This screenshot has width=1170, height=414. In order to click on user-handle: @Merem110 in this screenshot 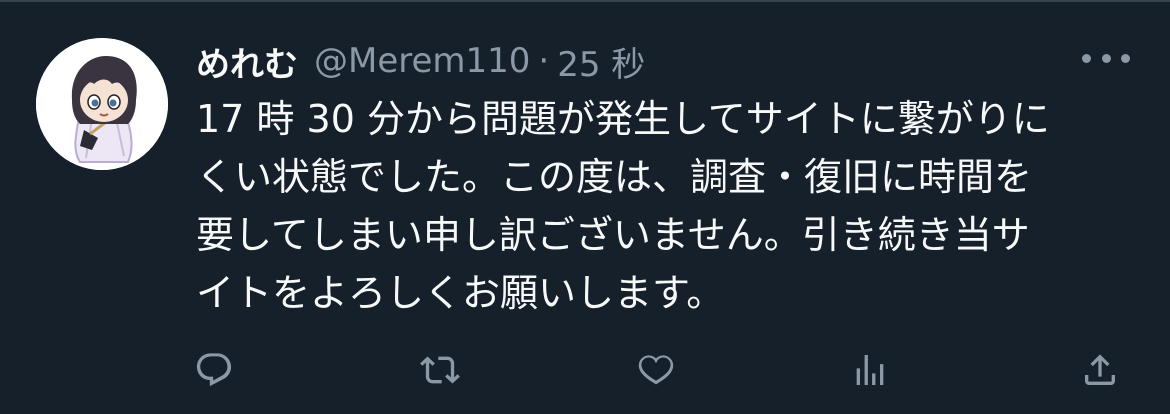, I will do `click(422, 61)`.